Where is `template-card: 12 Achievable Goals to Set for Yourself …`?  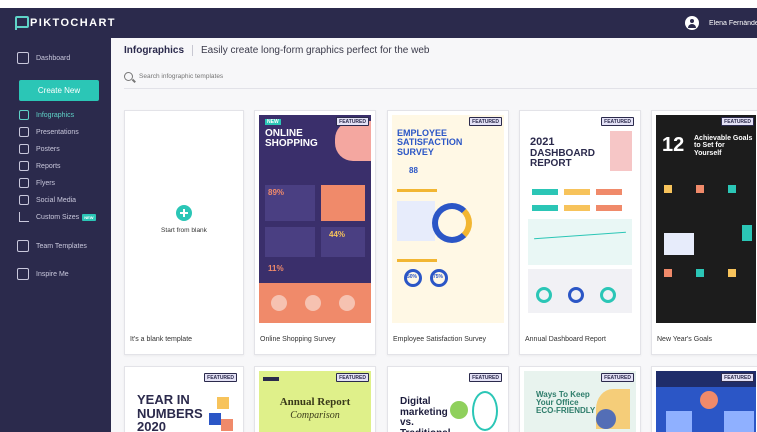
template-card: 12 Achievable Goals to Set for Yourself … is located at coordinates (704, 232).